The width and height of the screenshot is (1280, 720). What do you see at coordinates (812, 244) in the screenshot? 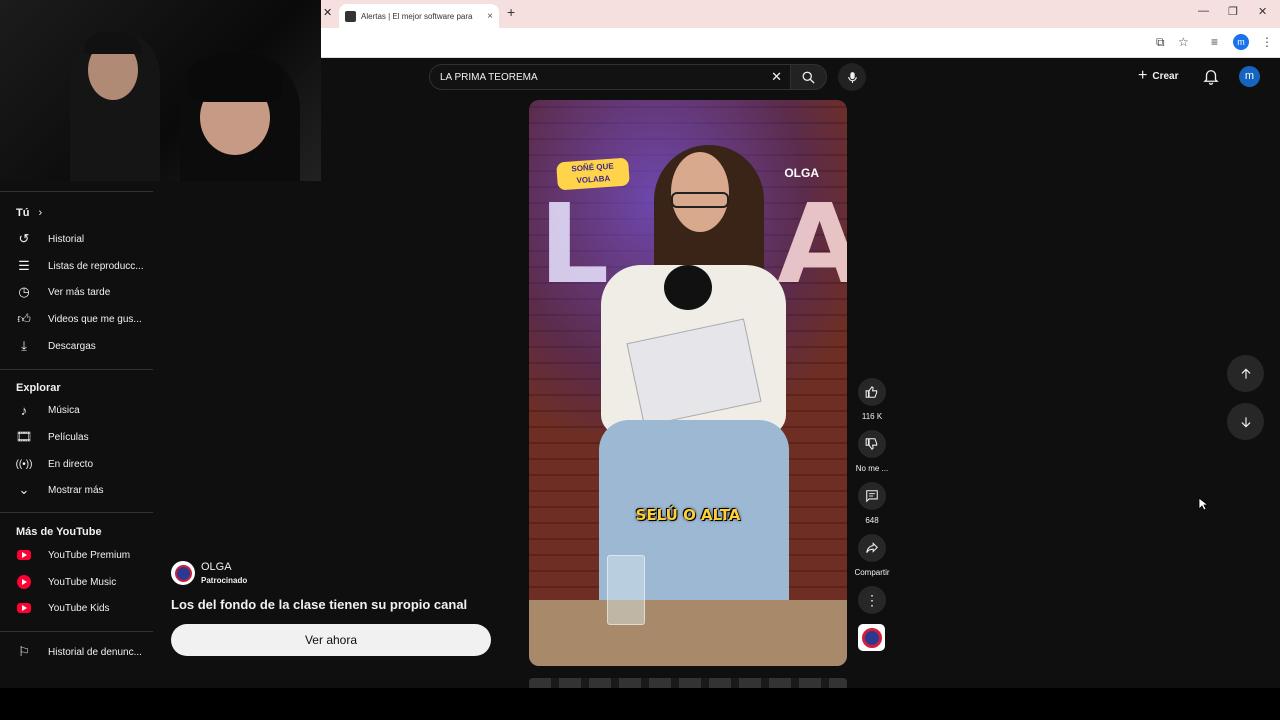
I see `background-letter: A` at bounding box center [812, 244].